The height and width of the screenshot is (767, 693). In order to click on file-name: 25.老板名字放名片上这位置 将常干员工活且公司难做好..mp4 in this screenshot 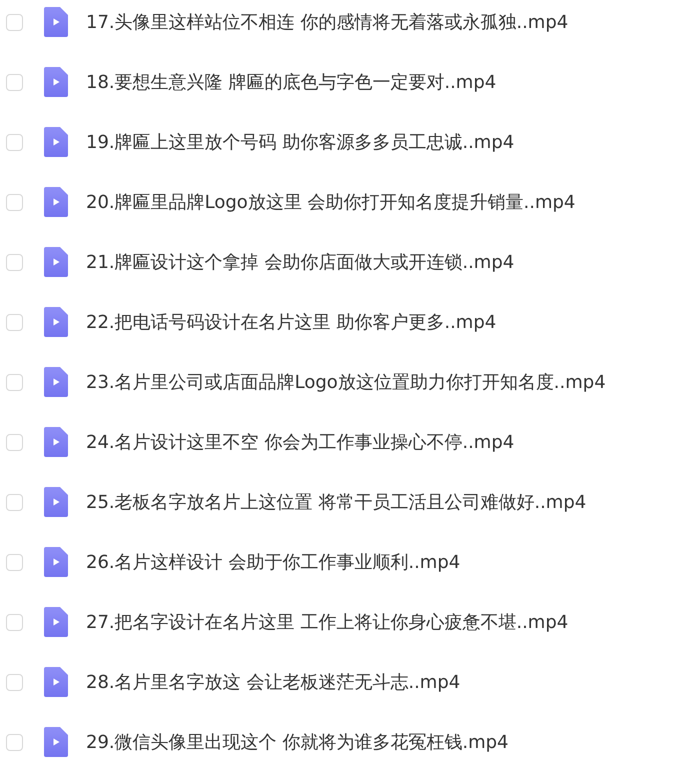, I will do `click(336, 502)`.